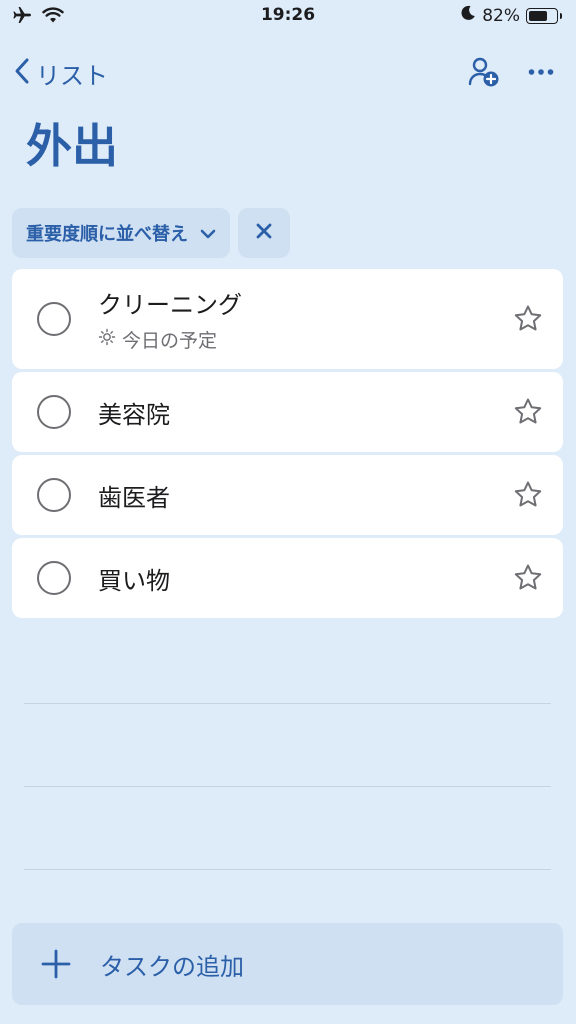  I want to click on nav-actions, so click(511, 72).